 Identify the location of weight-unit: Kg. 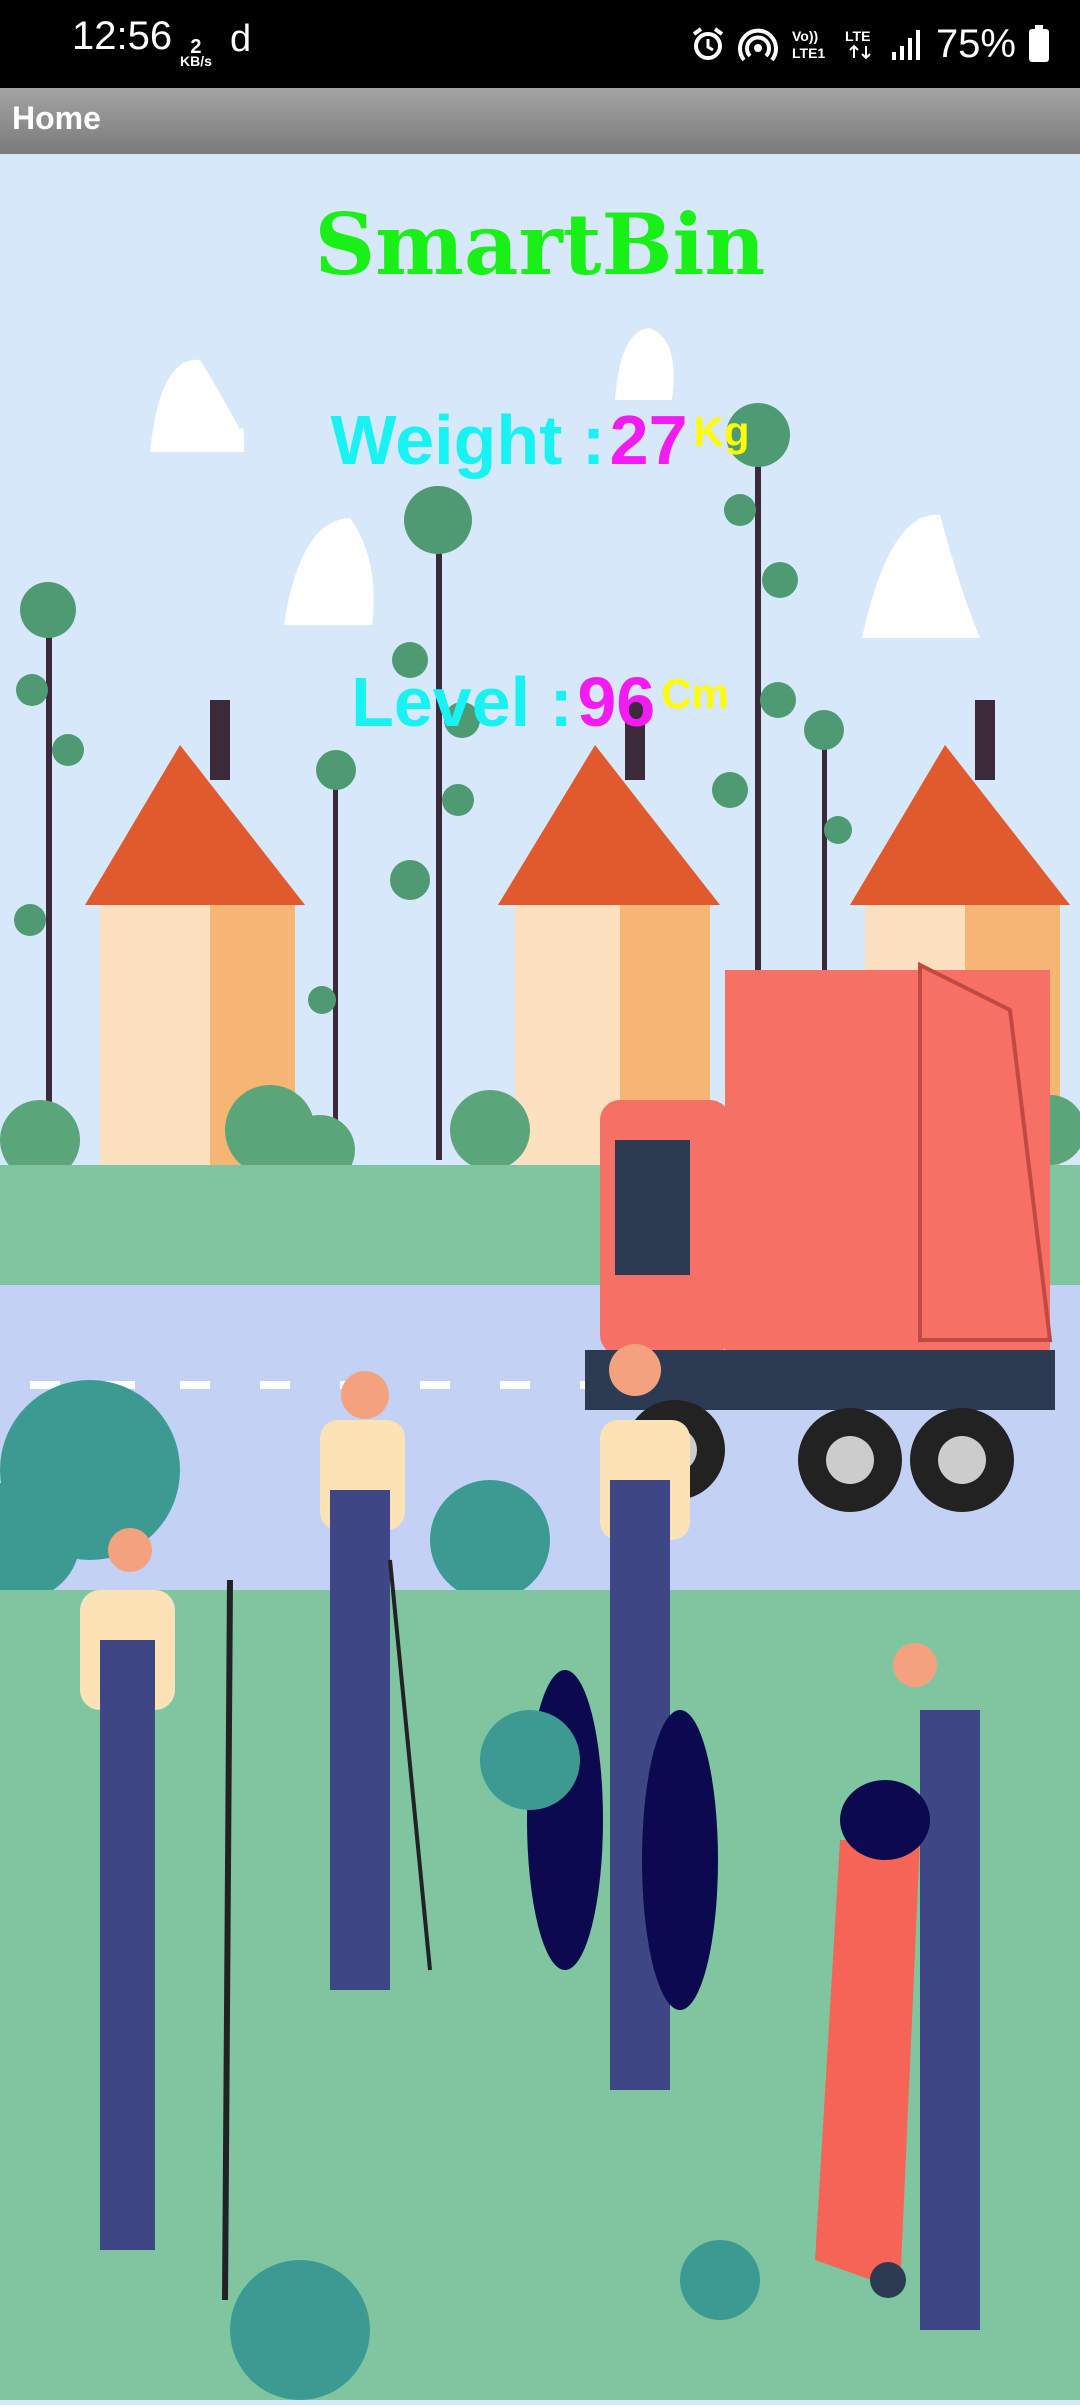
(721, 431).